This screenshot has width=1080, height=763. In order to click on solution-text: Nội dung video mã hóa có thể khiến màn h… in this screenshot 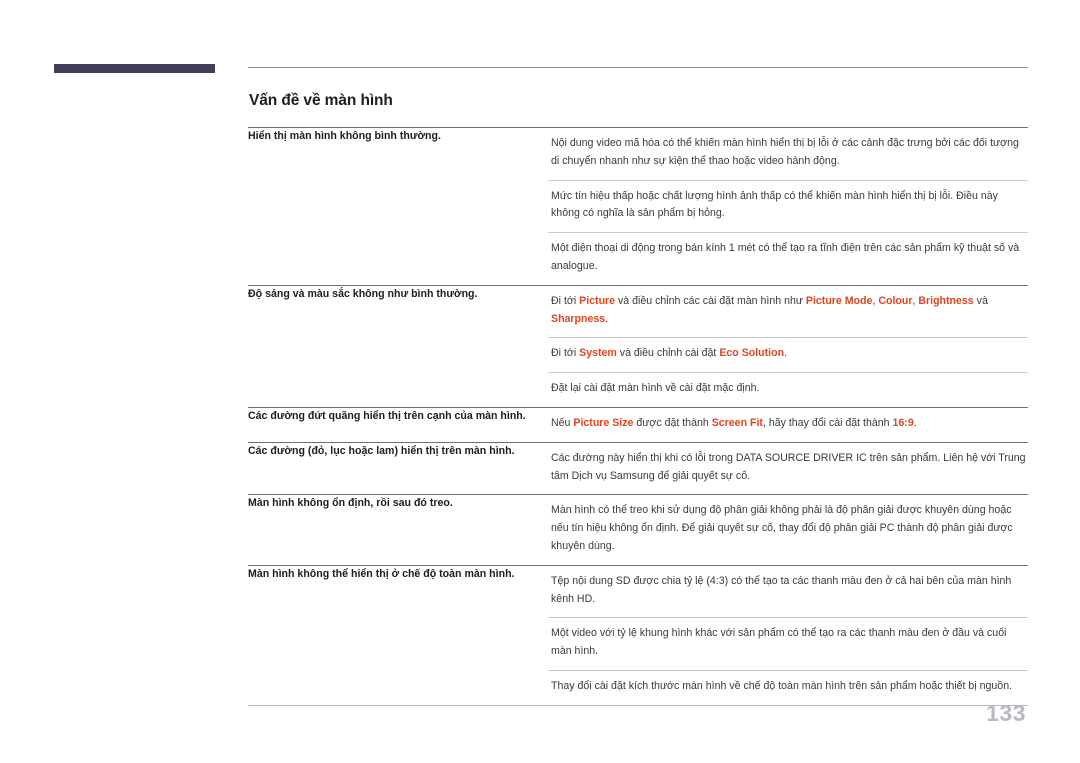, I will do `click(788, 154)`.